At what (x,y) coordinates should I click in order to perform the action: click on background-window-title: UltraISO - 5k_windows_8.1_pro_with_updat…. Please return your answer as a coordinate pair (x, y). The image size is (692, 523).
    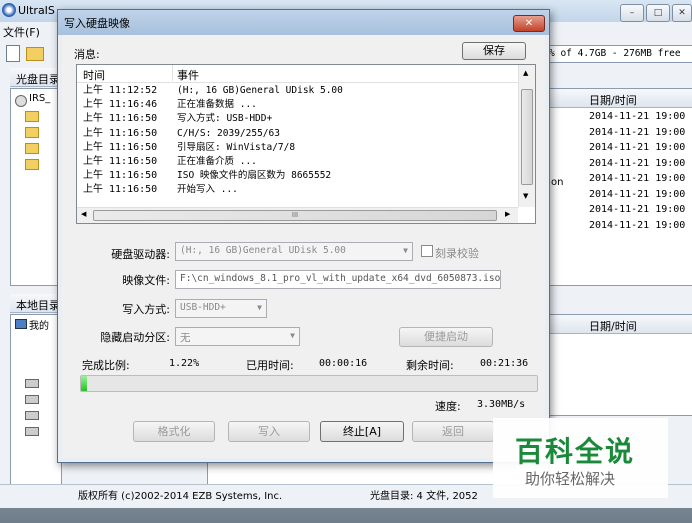
    Looking at the image, I should click on (36, 10).